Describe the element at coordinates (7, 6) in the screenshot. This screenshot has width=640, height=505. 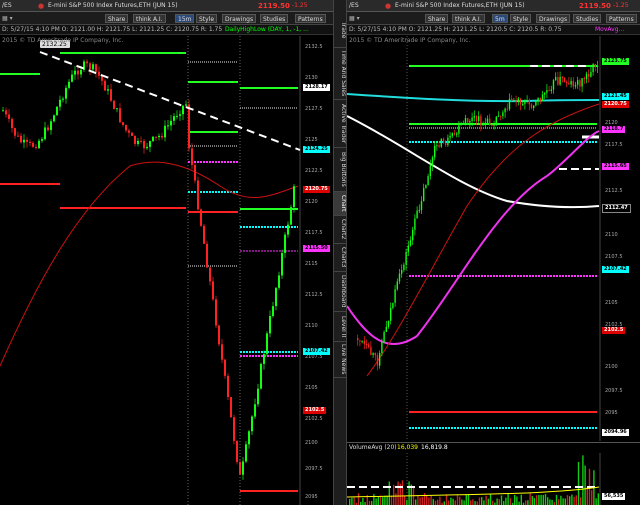
I see `left-symbol-field: /ES` at that location.